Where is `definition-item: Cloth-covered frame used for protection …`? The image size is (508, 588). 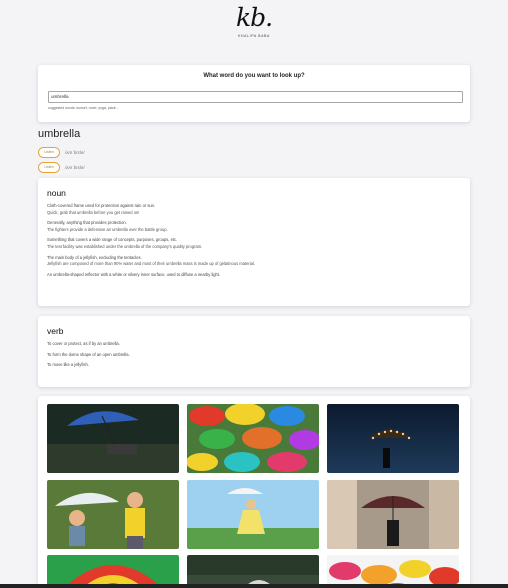
definition-item: Cloth-covered frame used for protection … is located at coordinates (253, 209).